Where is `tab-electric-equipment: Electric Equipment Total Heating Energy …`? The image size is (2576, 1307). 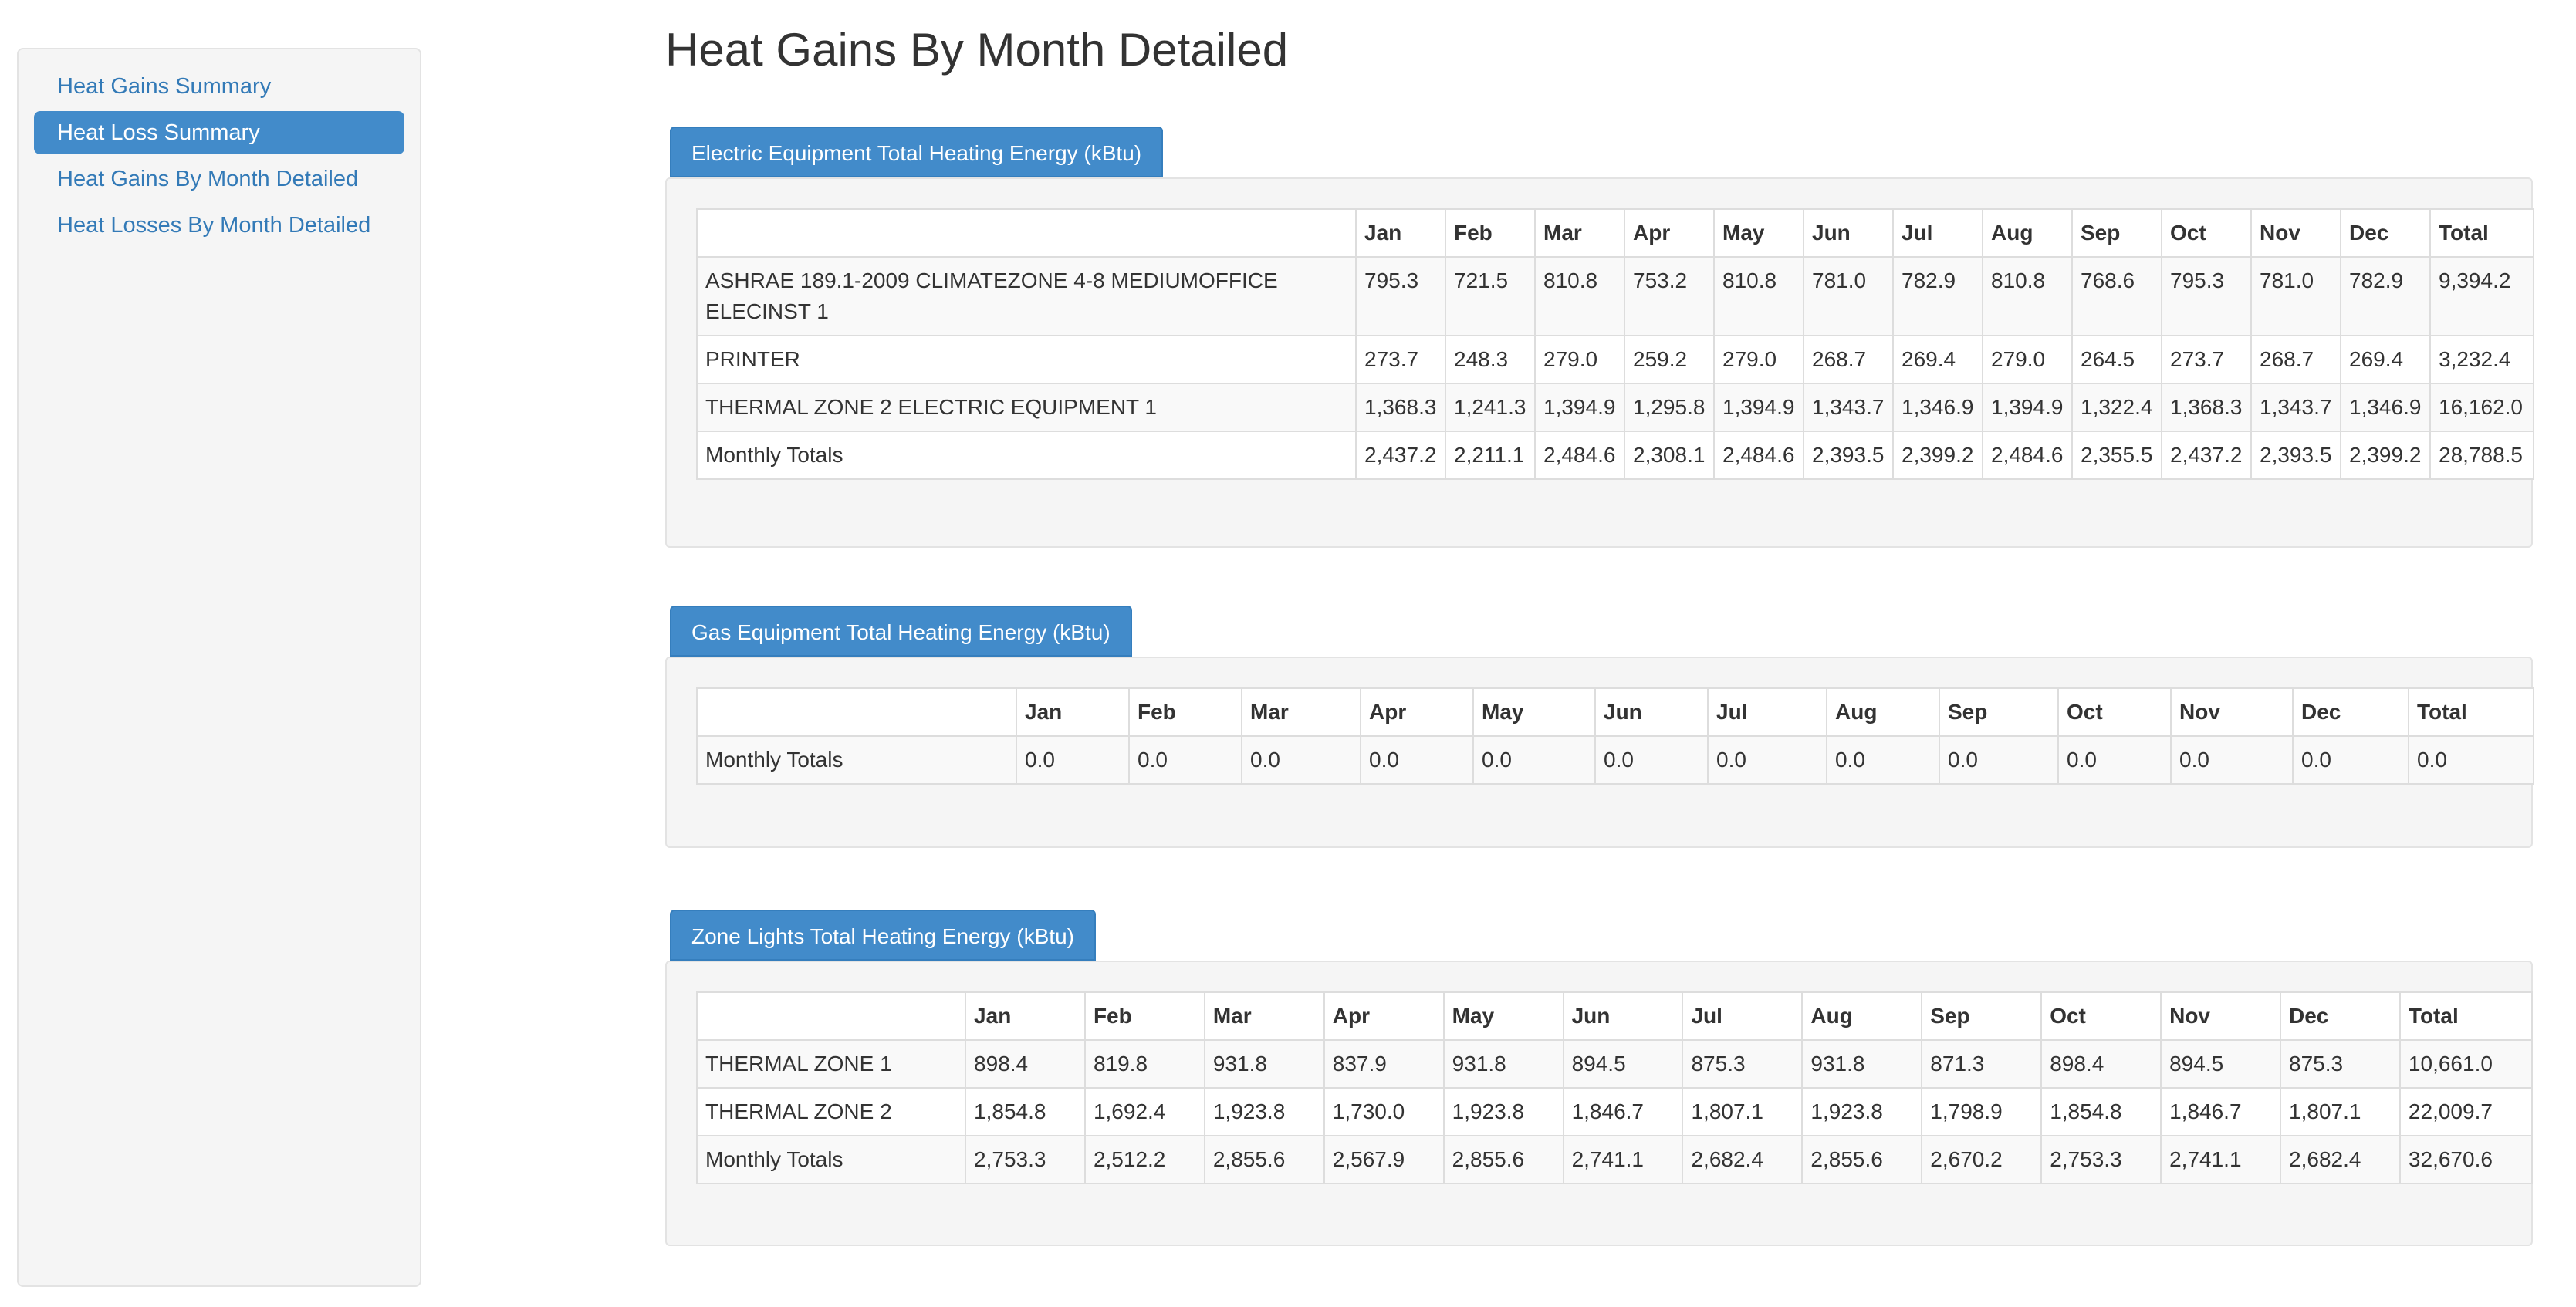
tab-electric-equipment: Electric Equipment Total Heating Energy … is located at coordinates (917, 152).